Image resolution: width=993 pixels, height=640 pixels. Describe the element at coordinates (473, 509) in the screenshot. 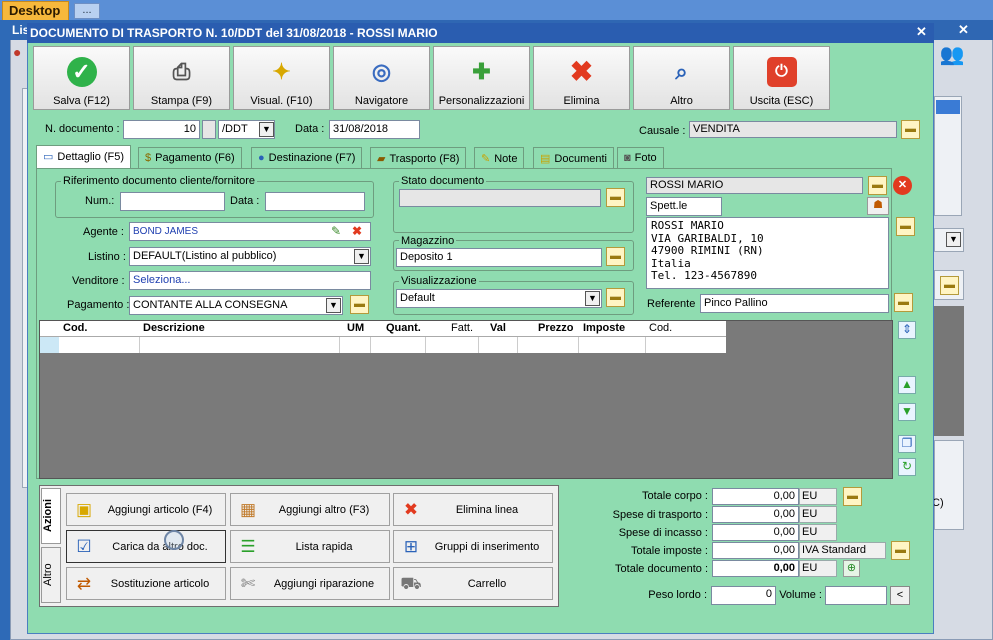

I see `delete-line-button: ✖ Elimina linea` at that location.